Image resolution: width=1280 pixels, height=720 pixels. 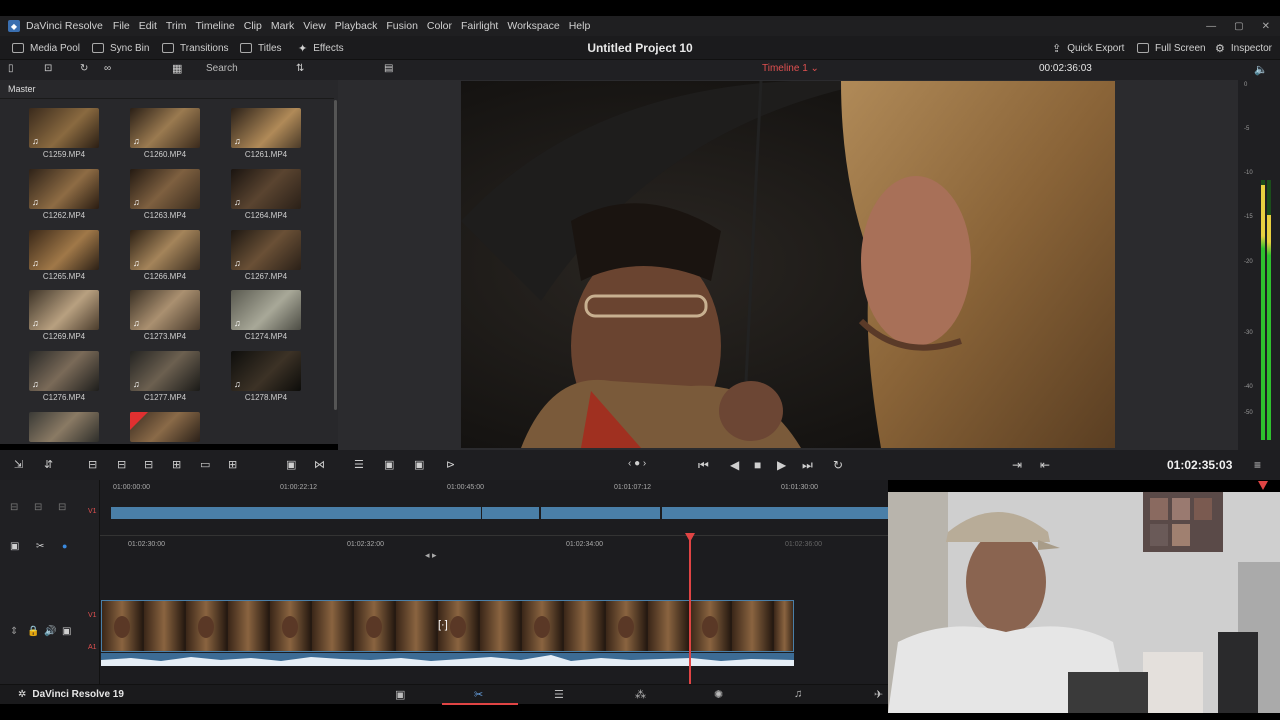 I want to click on thumbnail-view-icon: ▦, so click(x=177, y=68).